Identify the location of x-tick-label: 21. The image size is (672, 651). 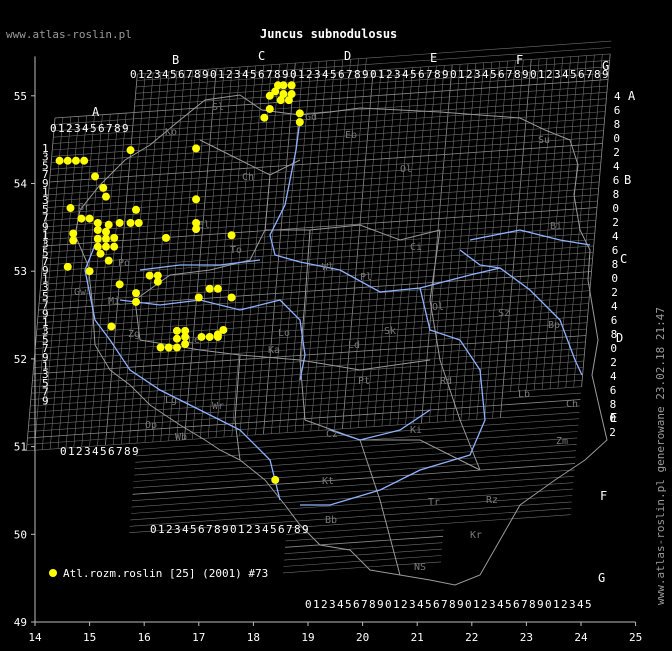
(417, 637).